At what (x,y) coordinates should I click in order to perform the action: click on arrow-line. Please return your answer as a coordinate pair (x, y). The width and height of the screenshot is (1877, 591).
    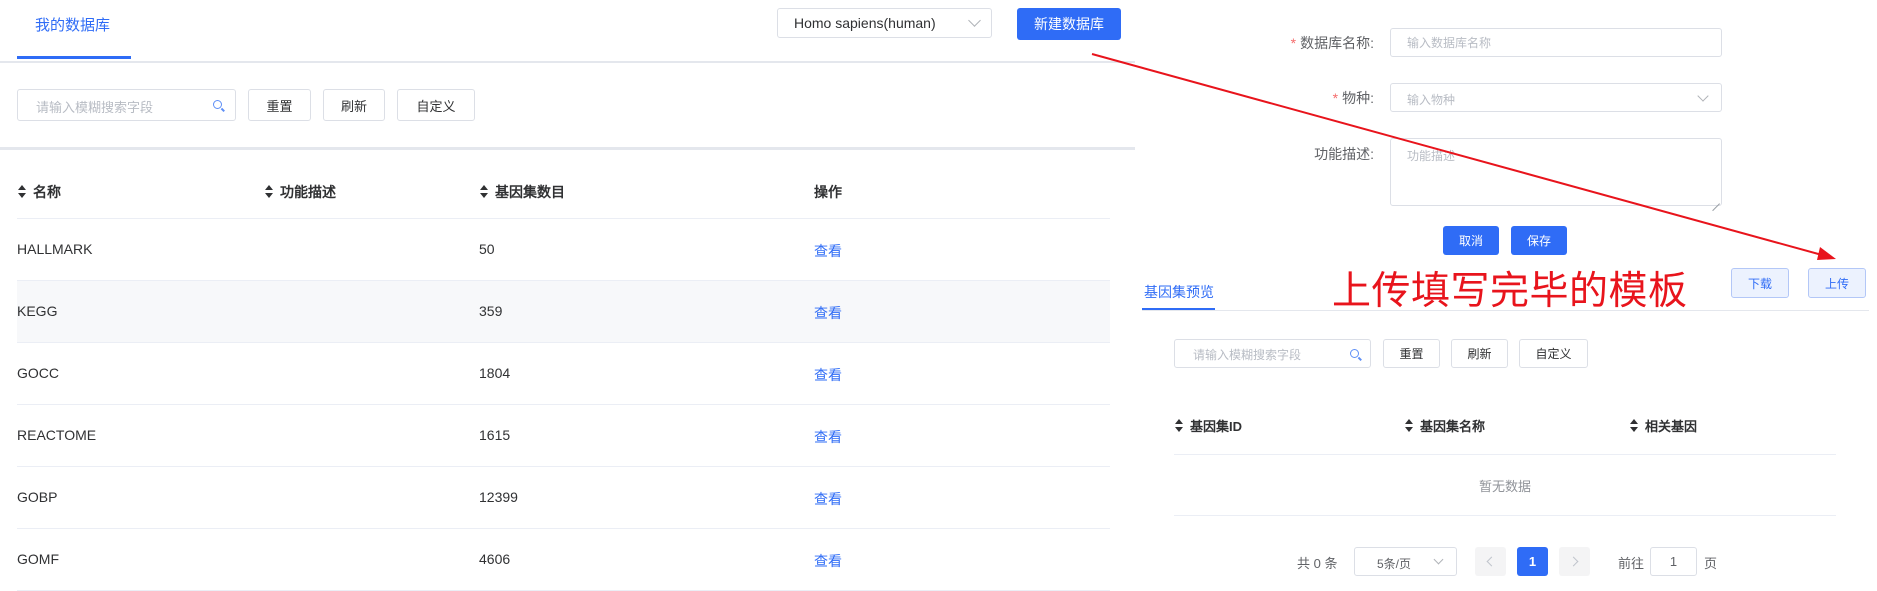
    Looking at the image, I should click on (1457, 154).